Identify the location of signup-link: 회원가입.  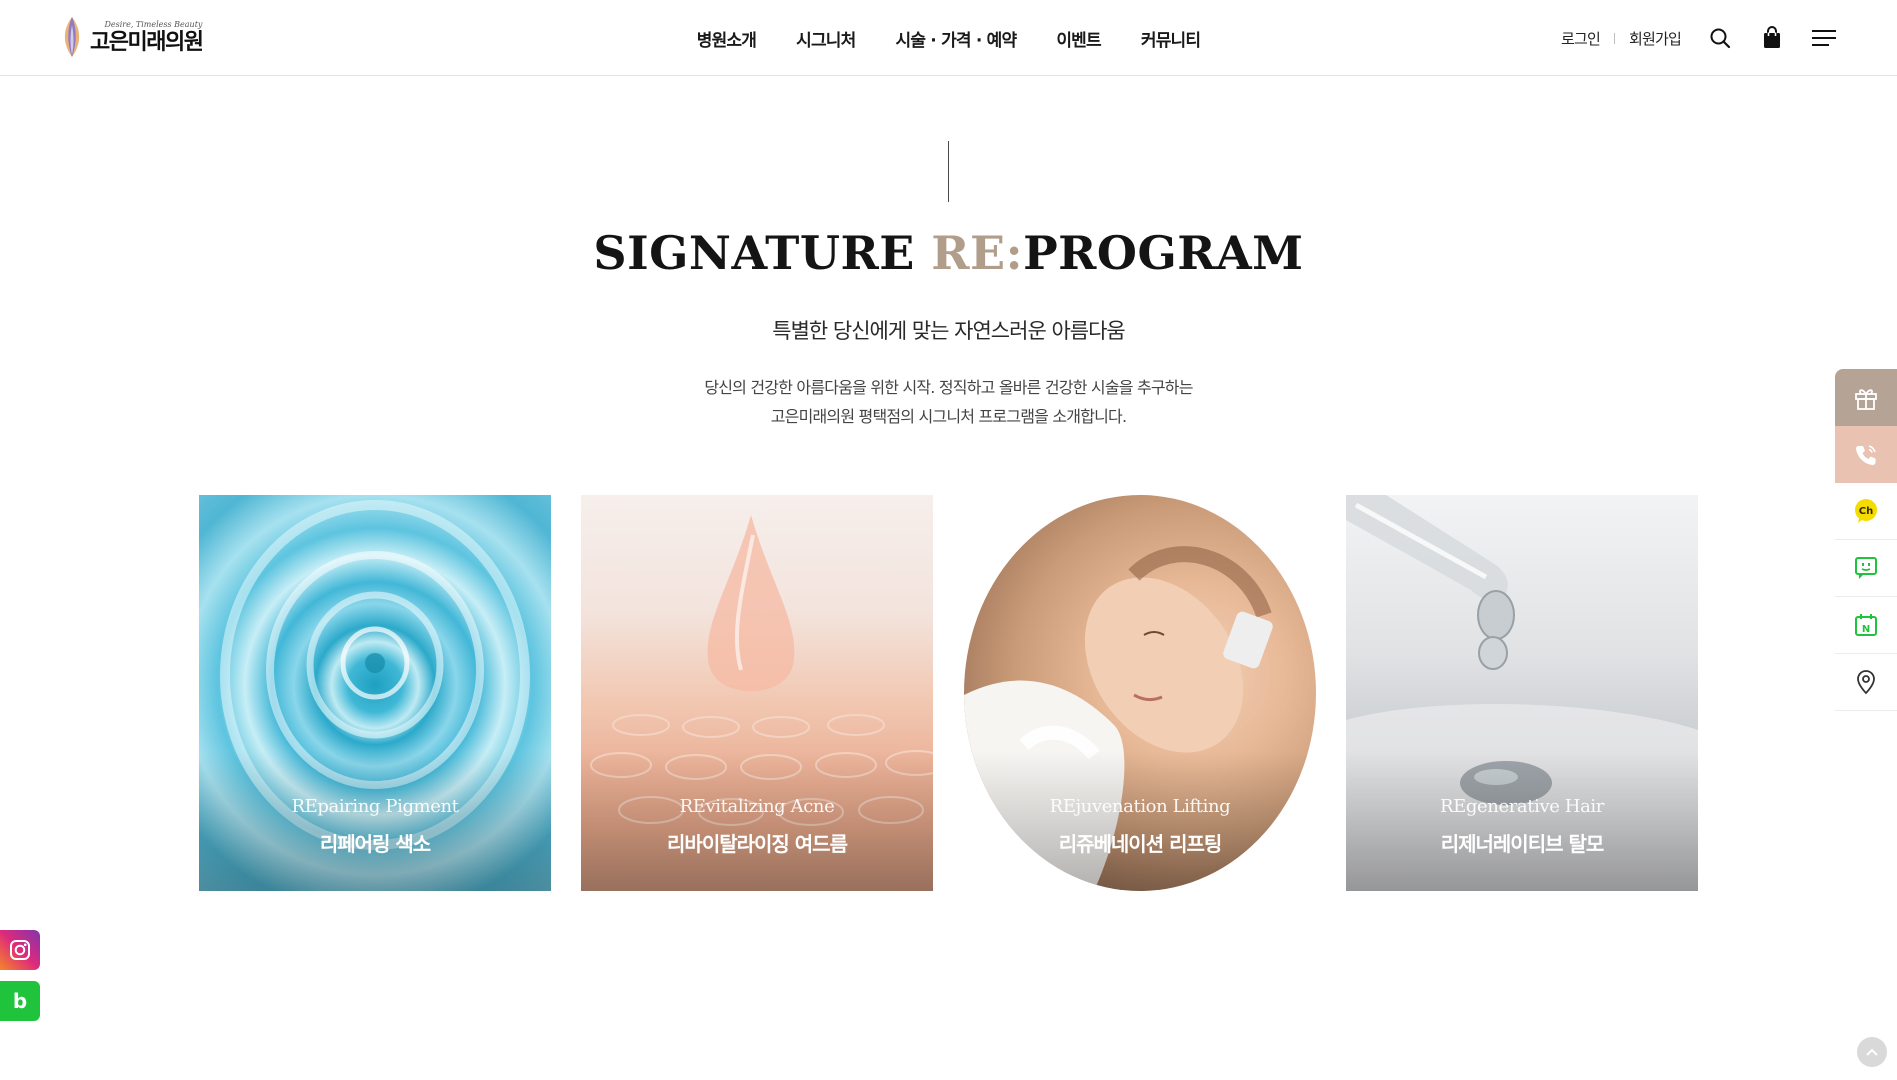
(1655, 38).